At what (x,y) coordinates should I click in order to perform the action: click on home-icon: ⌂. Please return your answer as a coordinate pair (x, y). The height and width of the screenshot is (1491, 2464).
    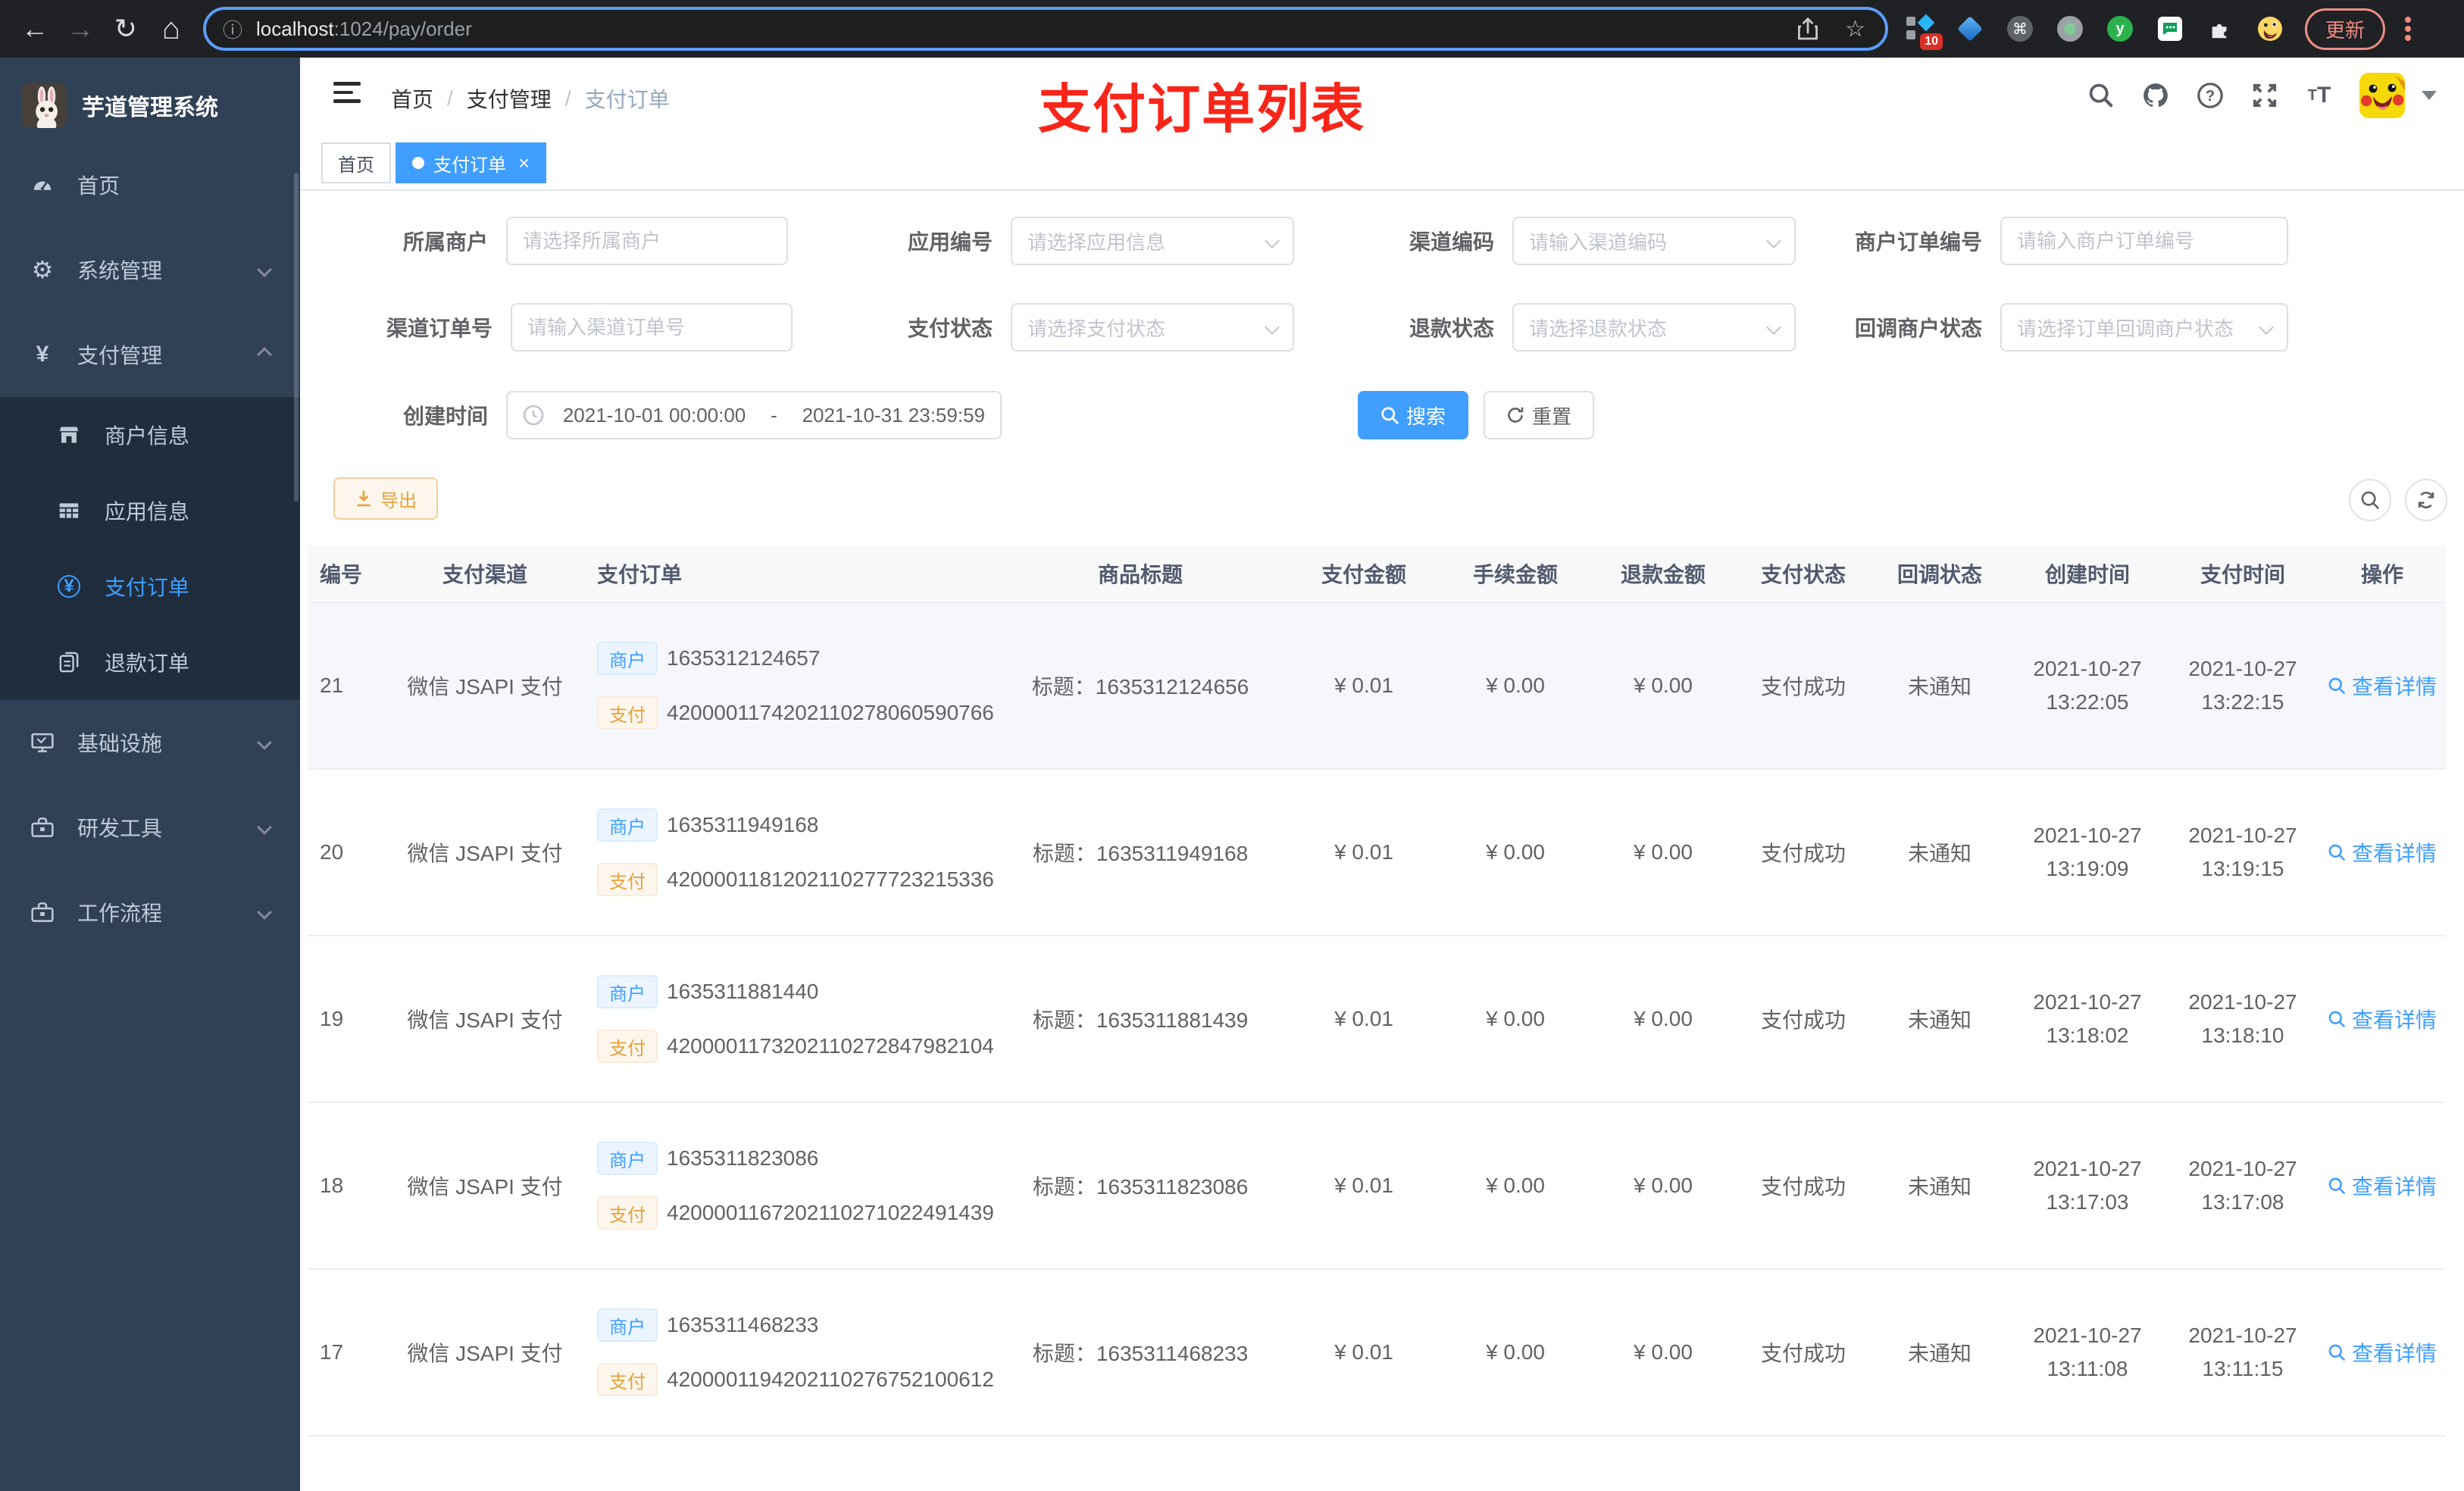
    Looking at the image, I should click on (171, 29).